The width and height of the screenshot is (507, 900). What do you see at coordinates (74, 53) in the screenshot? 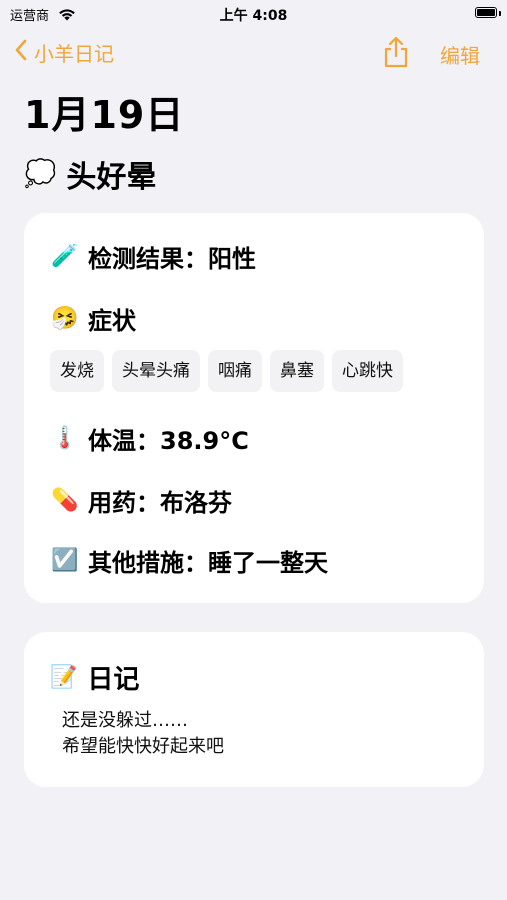
I see `back-button-label: 小羊日记` at bounding box center [74, 53].